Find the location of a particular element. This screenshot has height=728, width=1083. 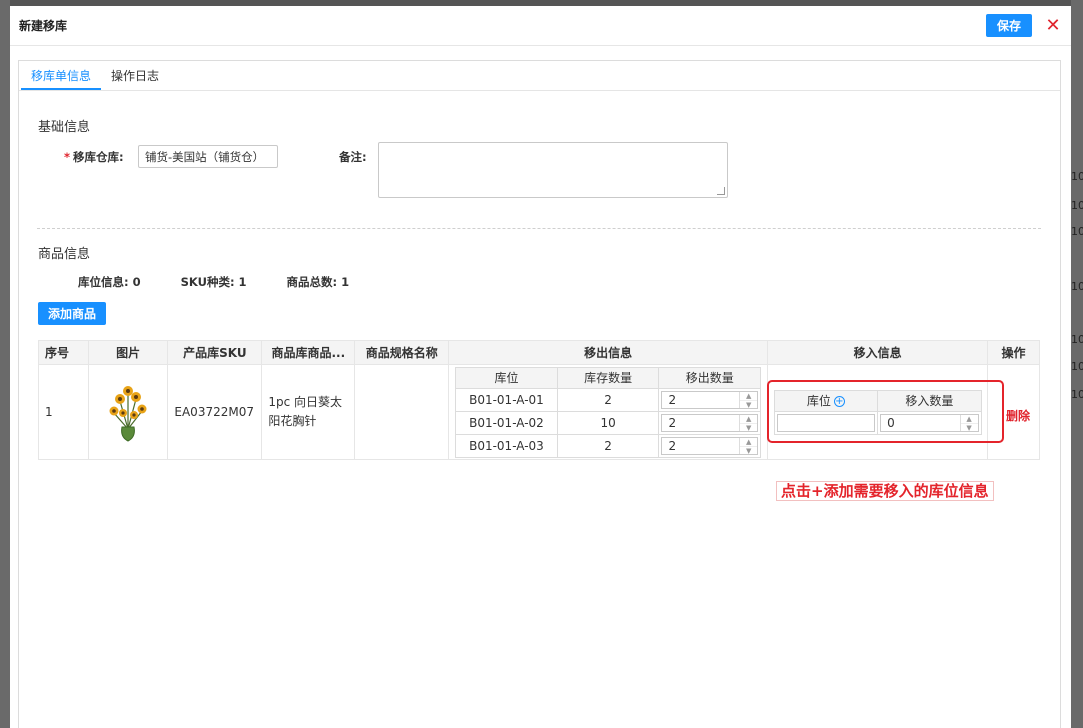

move-out-col-stock: 库存数量 is located at coordinates (608, 377).